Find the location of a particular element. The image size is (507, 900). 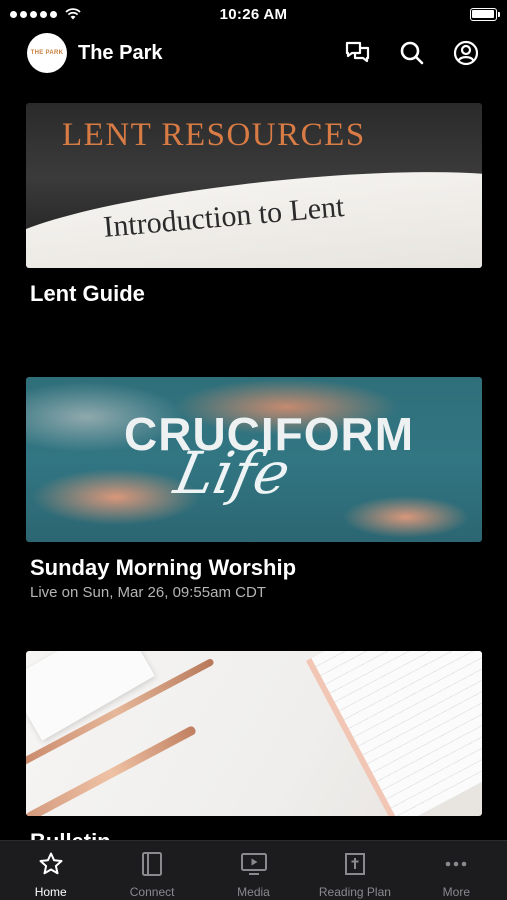

church-logo: THE PARK is located at coordinates (47, 53).